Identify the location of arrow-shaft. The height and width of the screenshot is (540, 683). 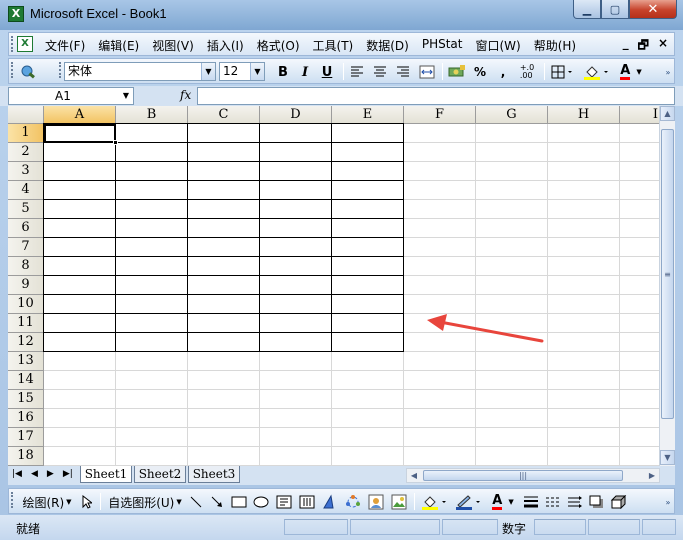
(491, 331).